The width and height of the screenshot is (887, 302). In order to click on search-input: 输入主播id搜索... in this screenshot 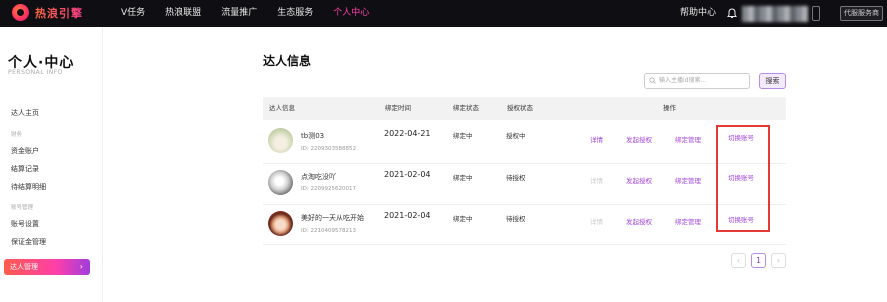, I will do `click(697, 81)`.